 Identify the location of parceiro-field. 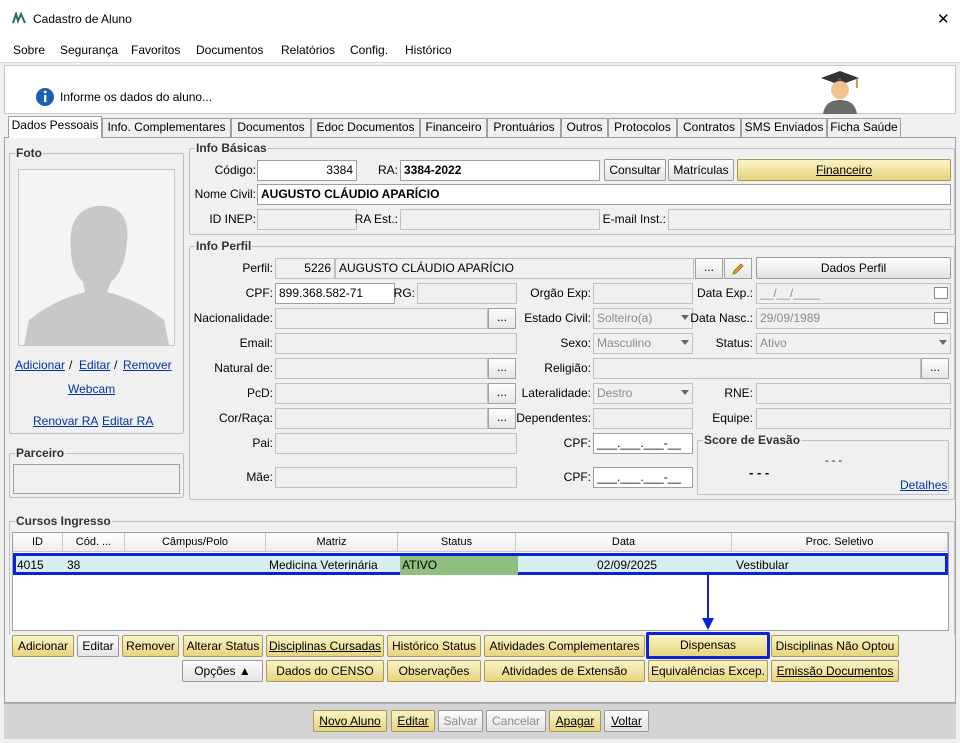
(96, 479).